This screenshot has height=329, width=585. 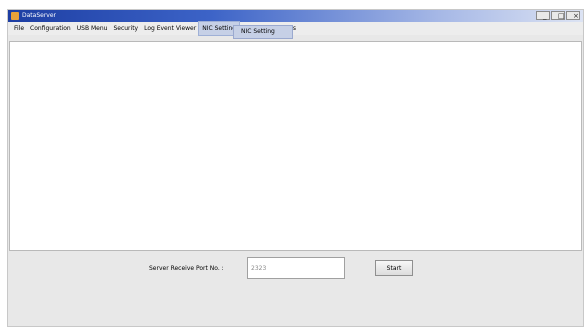 I want to click on title-bar: DataServer _ □ ×, so click(x=295, y=16).